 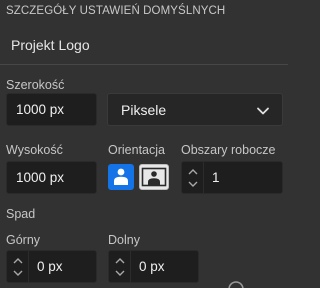 What do you see at coordinates (34, 150) in the screenshot?
I see `height-label: Wysokość` at bounding box center [34, 150].